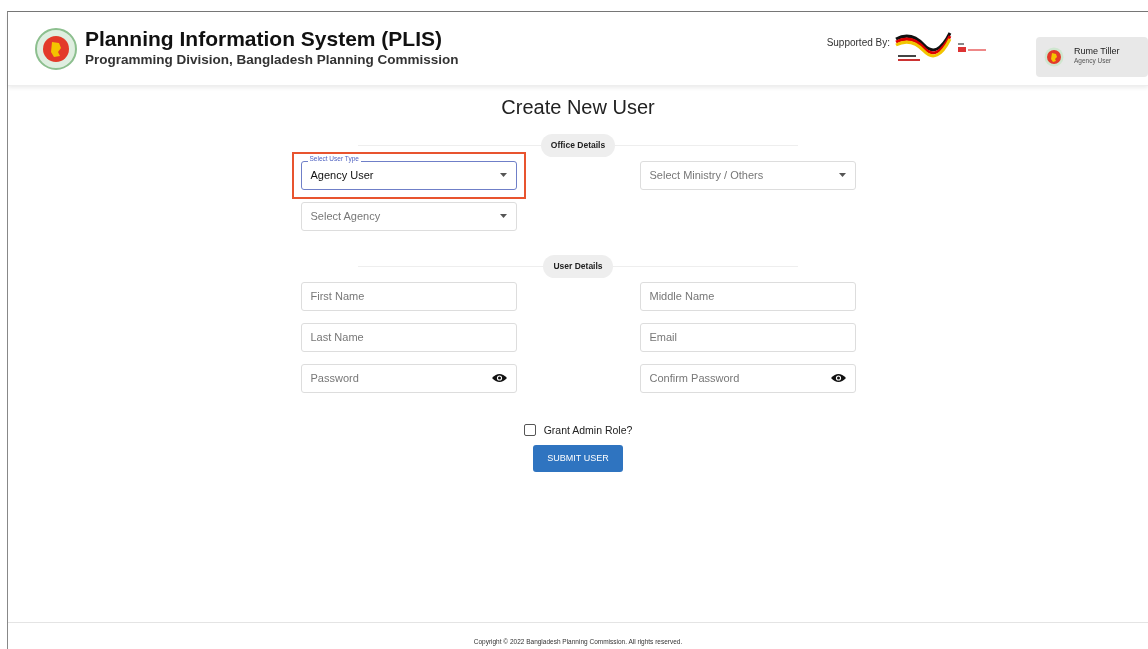  Describe the element at coordinates (342, 175) in the screenshot. I see `field-value: Agency User` at that location.